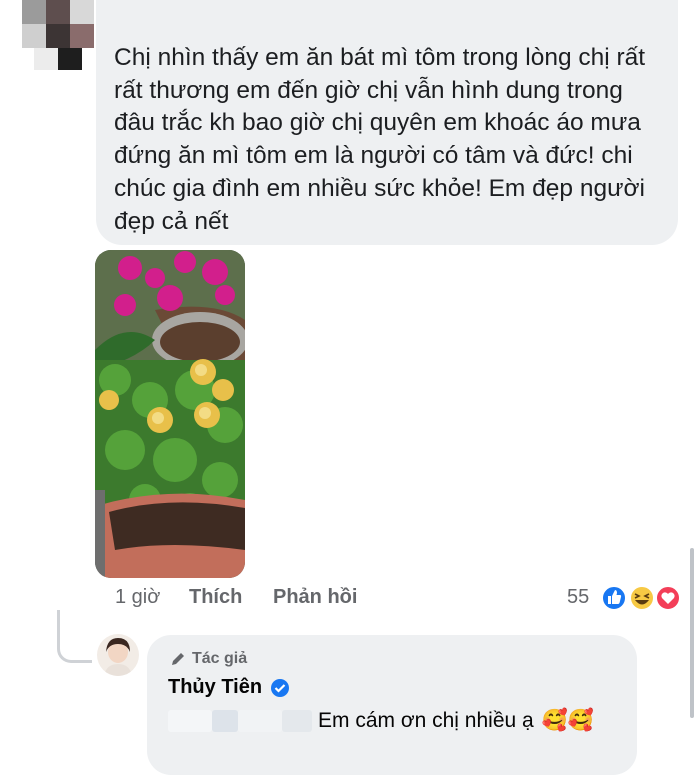  What do you see at coordinates (280, 687) in the screenshot?
I see `verified-badge-icon` at bounding box center [280, 687].